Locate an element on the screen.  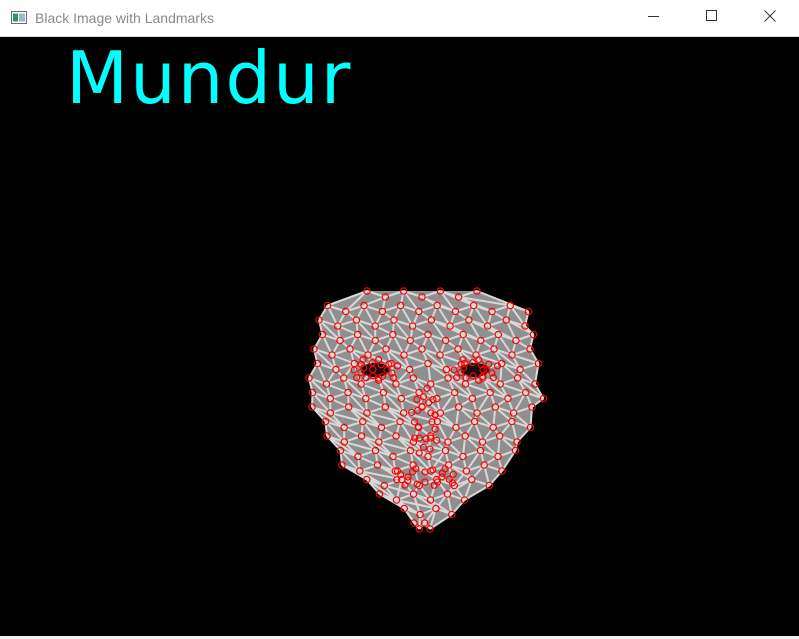
opencv-window-icon is located at coordinates (19, 17).